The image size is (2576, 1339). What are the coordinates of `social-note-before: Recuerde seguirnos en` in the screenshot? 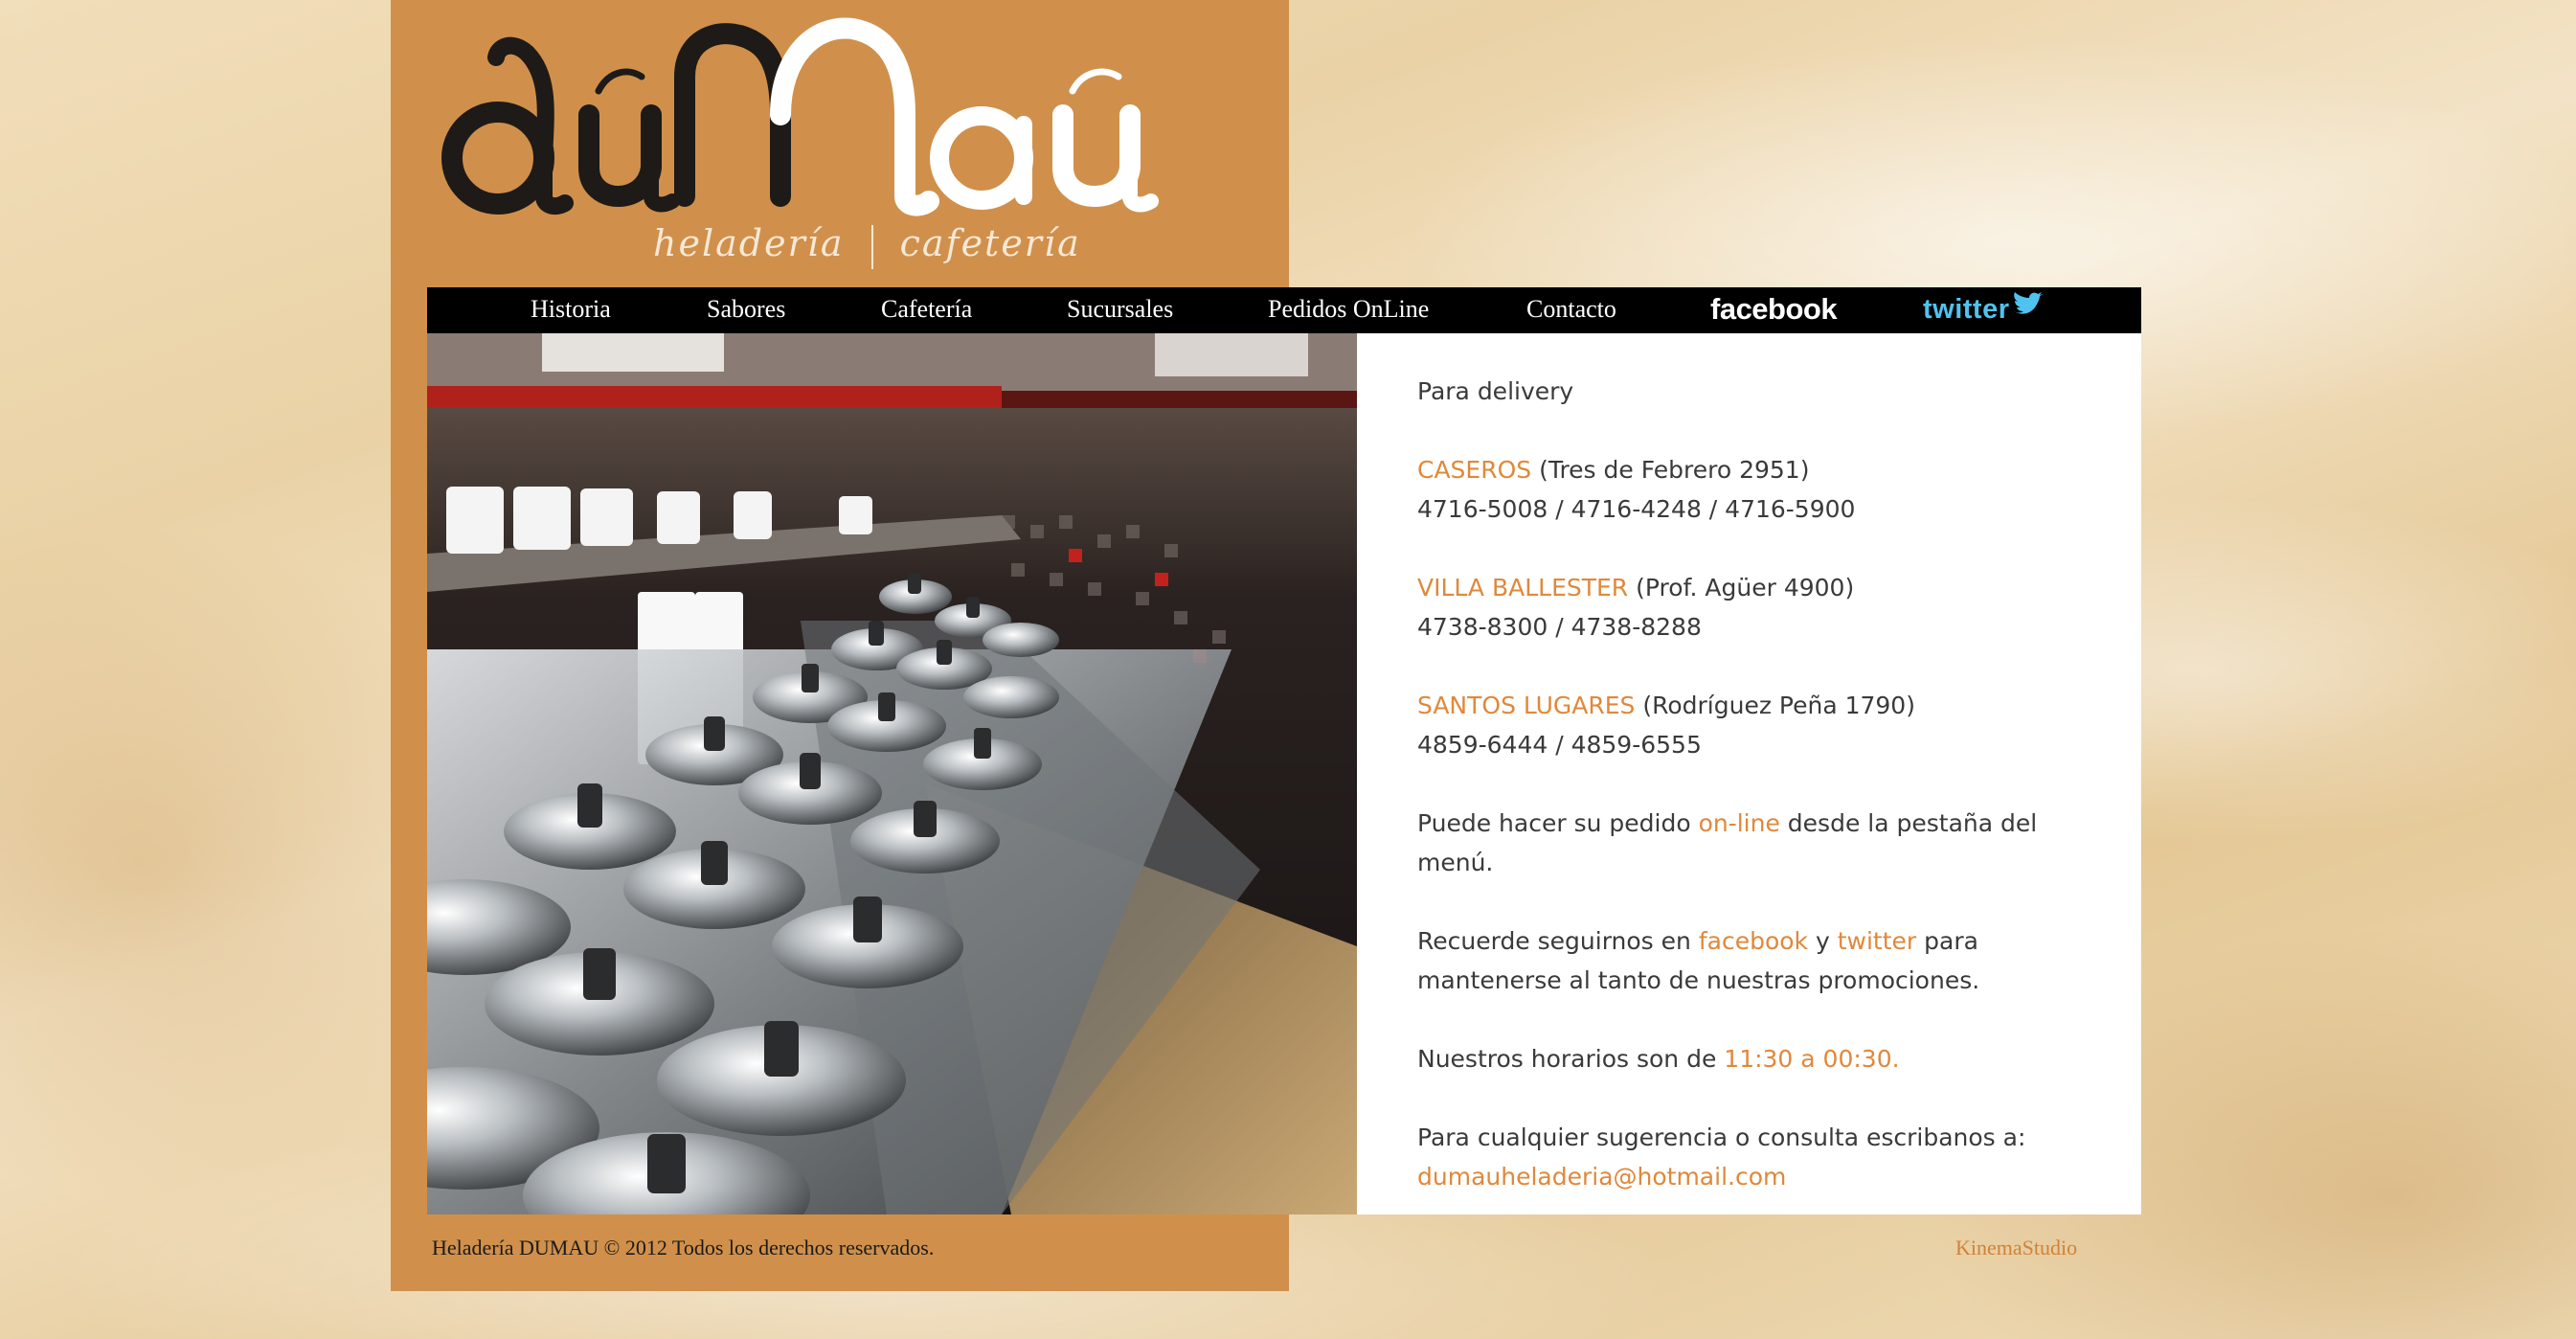 It's located at (1558, 941).